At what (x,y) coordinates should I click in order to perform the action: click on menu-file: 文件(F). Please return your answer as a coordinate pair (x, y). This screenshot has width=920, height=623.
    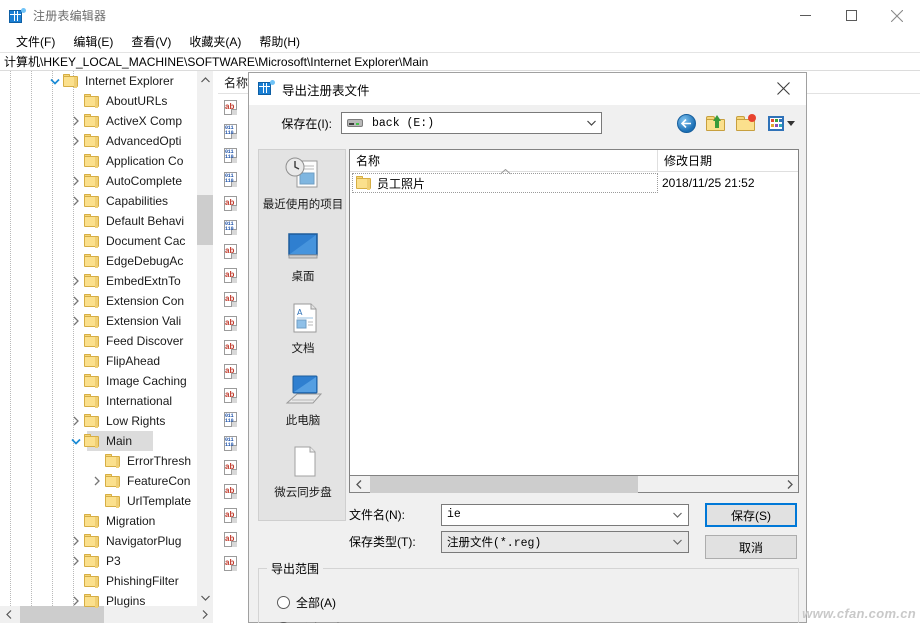
    Looking at the image, I should click on (35, 42).